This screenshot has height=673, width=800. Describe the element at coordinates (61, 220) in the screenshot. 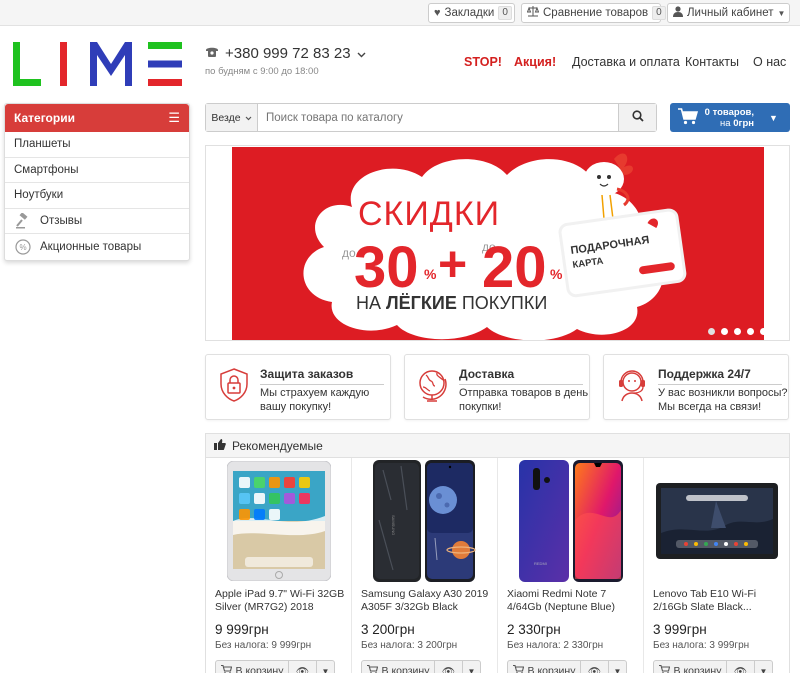

I see `category-label: Отзывы` at that location.